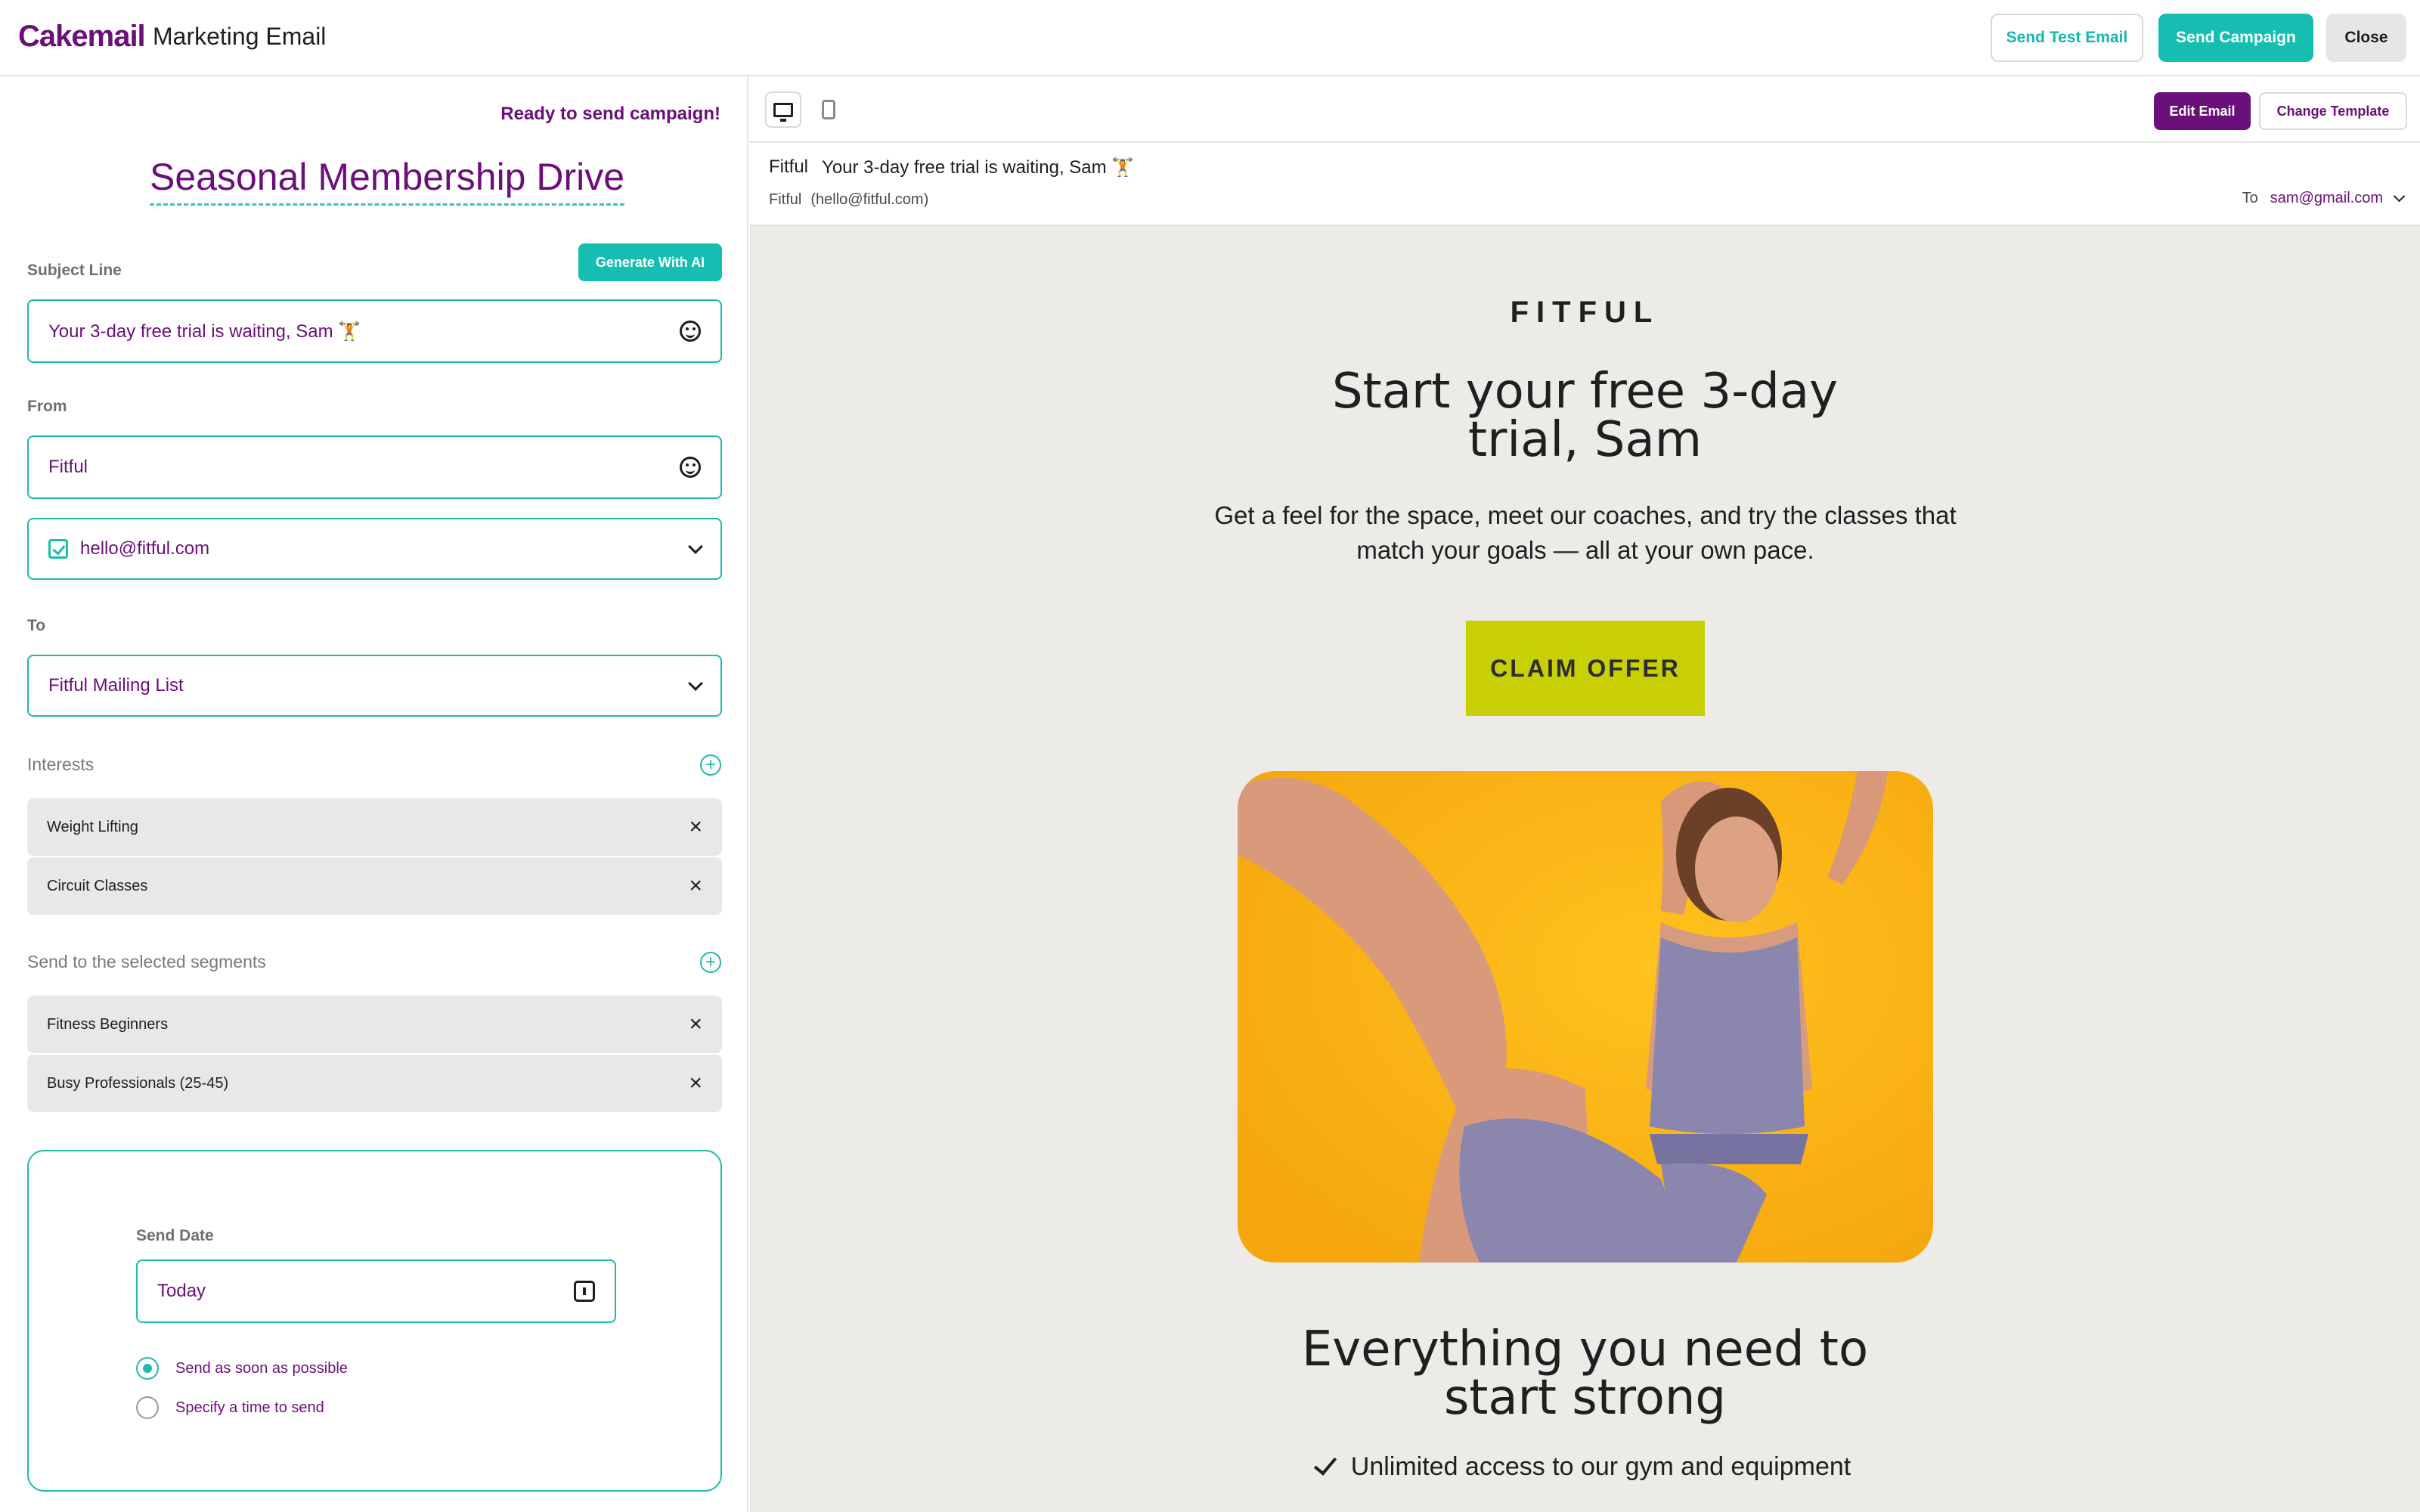 The image size is (2420, 1512). I want to click on checkmark-icon, so click(1325, 1463).